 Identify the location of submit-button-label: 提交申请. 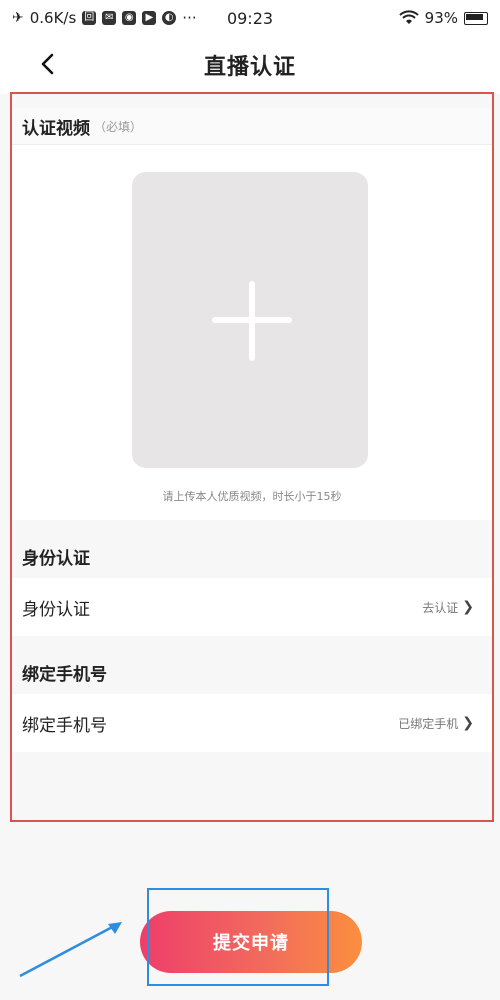
(251, 943).